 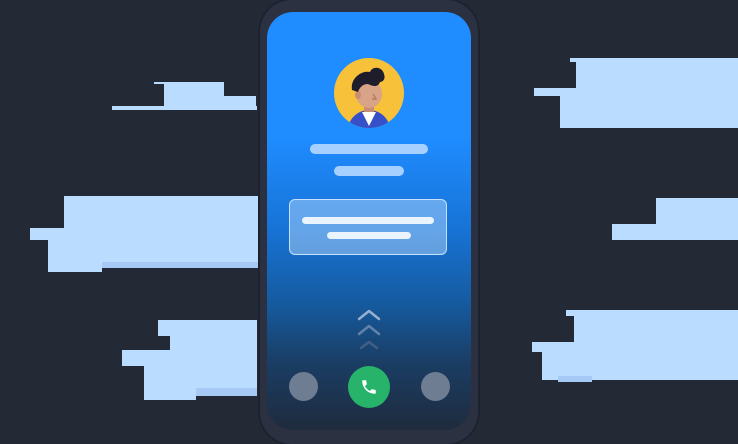 I want to click on chevron-up-icon, so click(x=369, y=329).